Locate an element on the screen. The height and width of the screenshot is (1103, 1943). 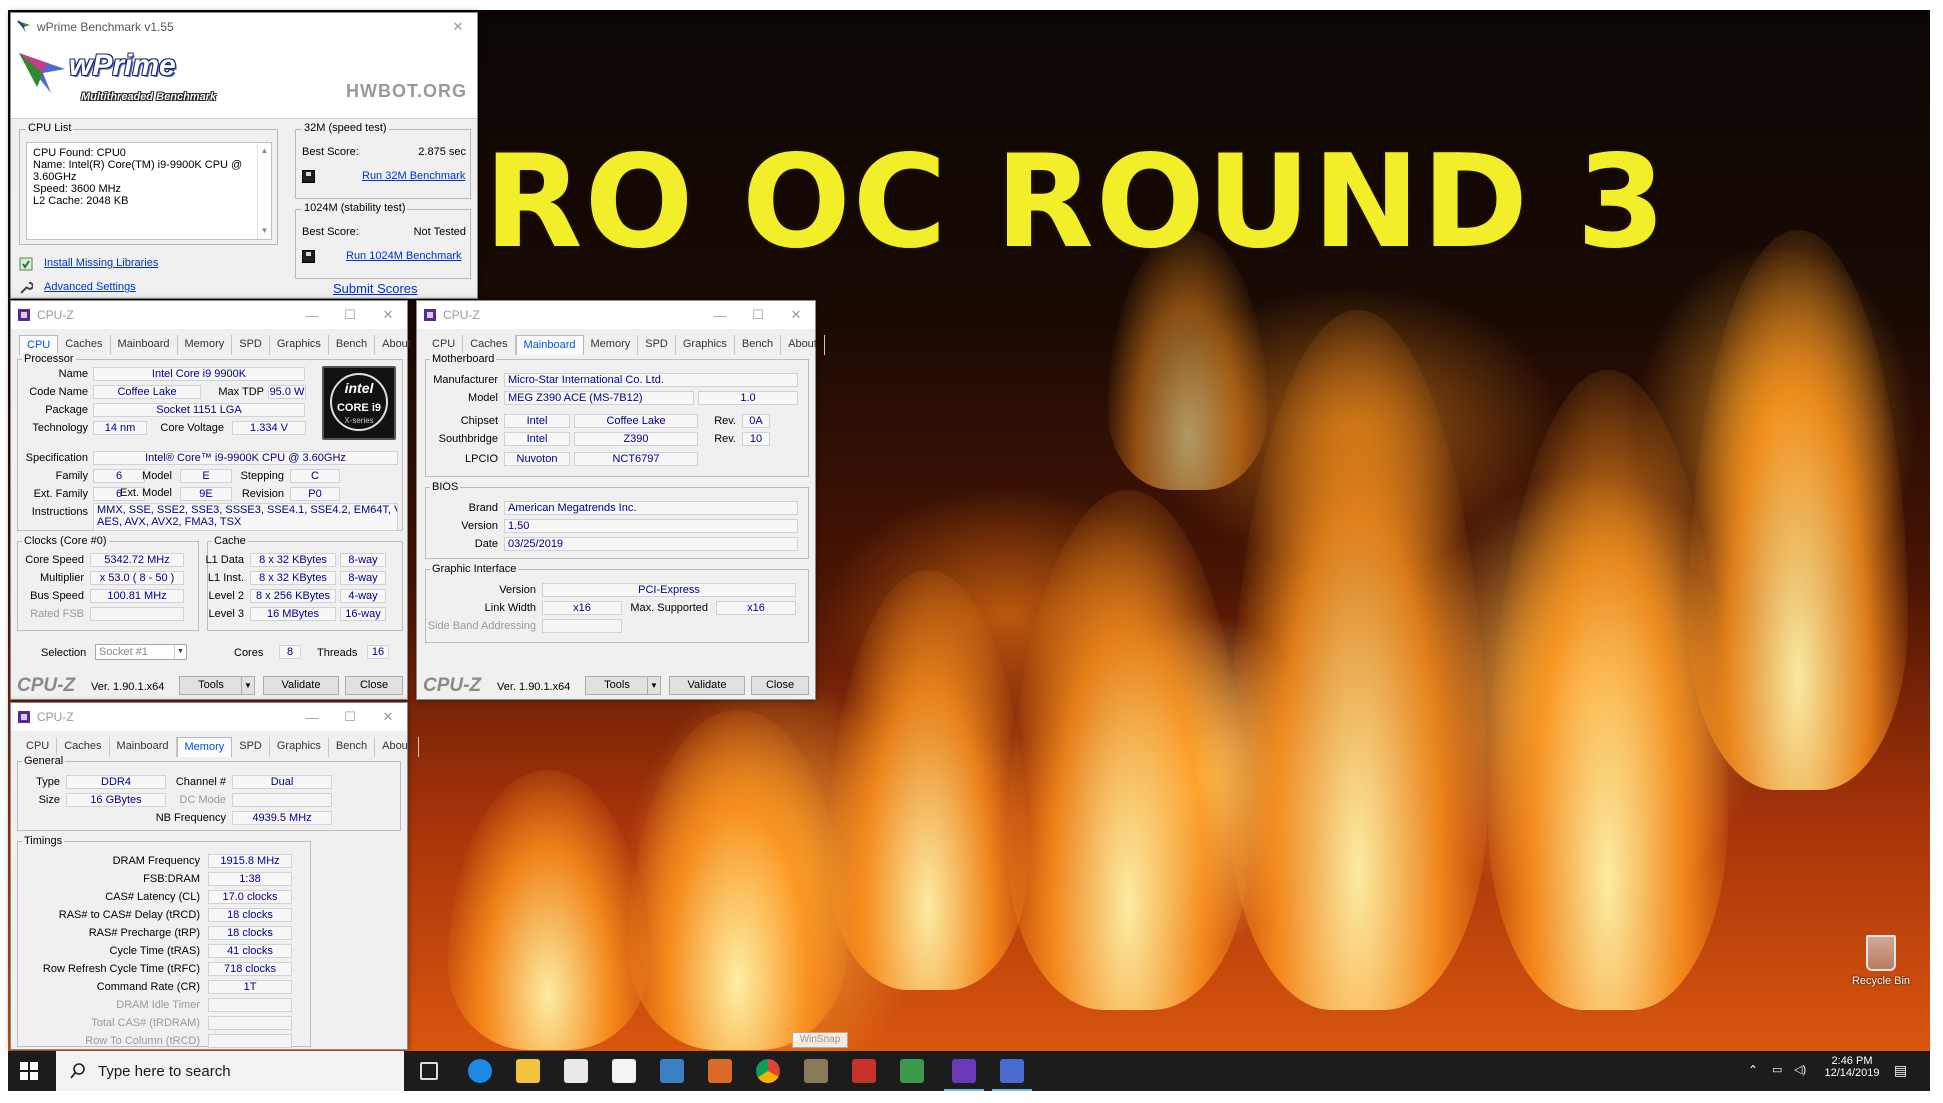
multiplier-label: Multiplier is located at coordinates (61, 578).